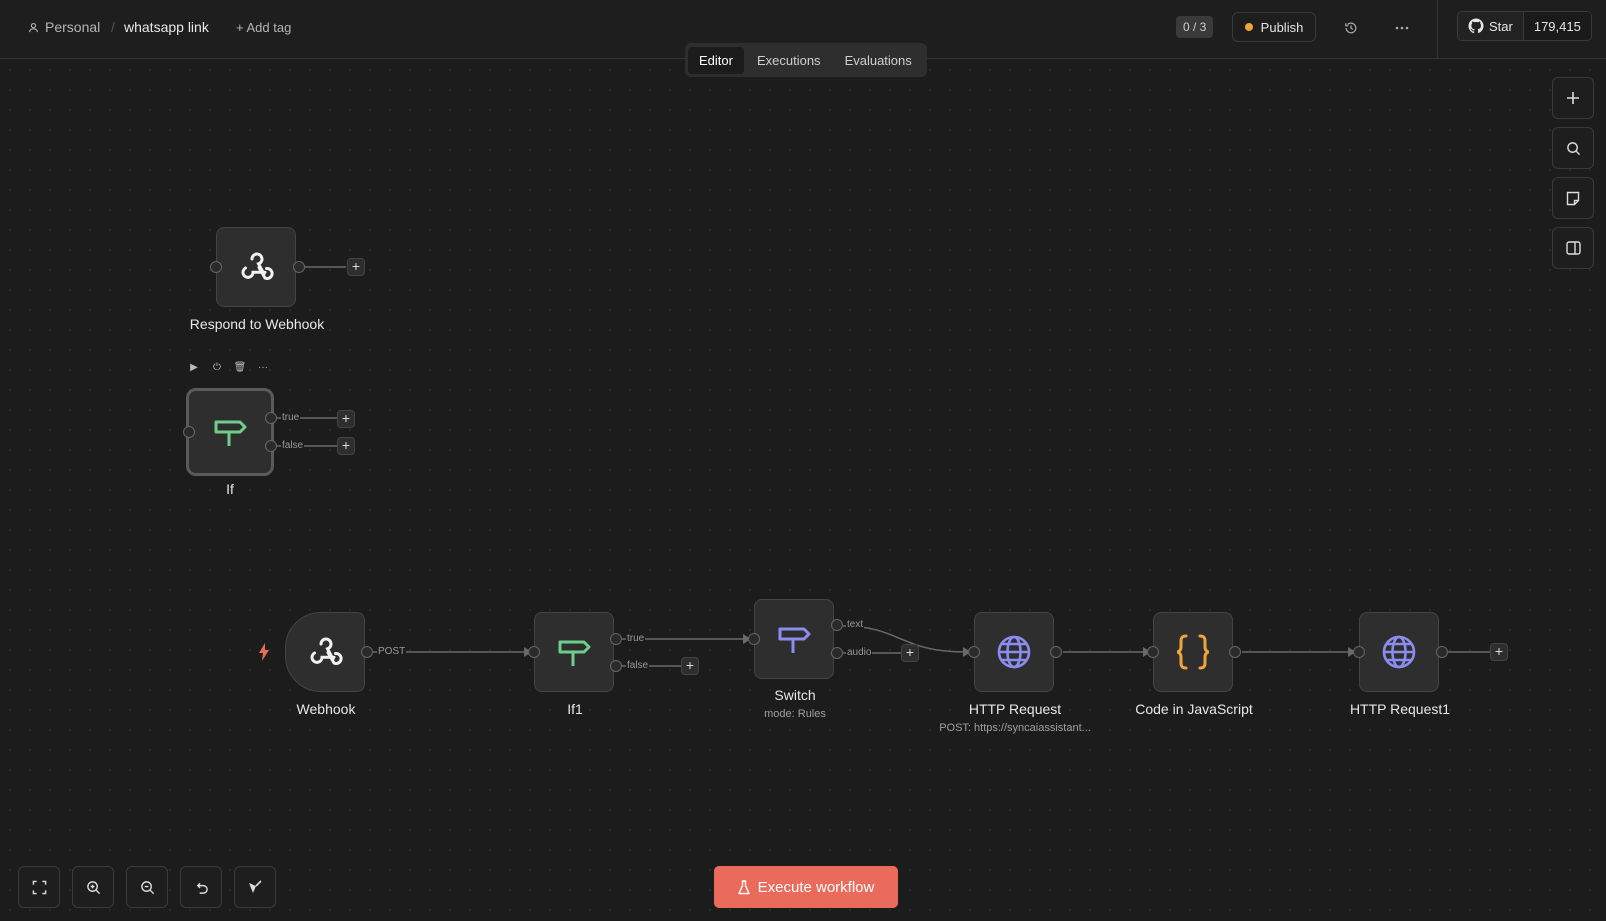  I want to click on node-code, so click(1193, 652).